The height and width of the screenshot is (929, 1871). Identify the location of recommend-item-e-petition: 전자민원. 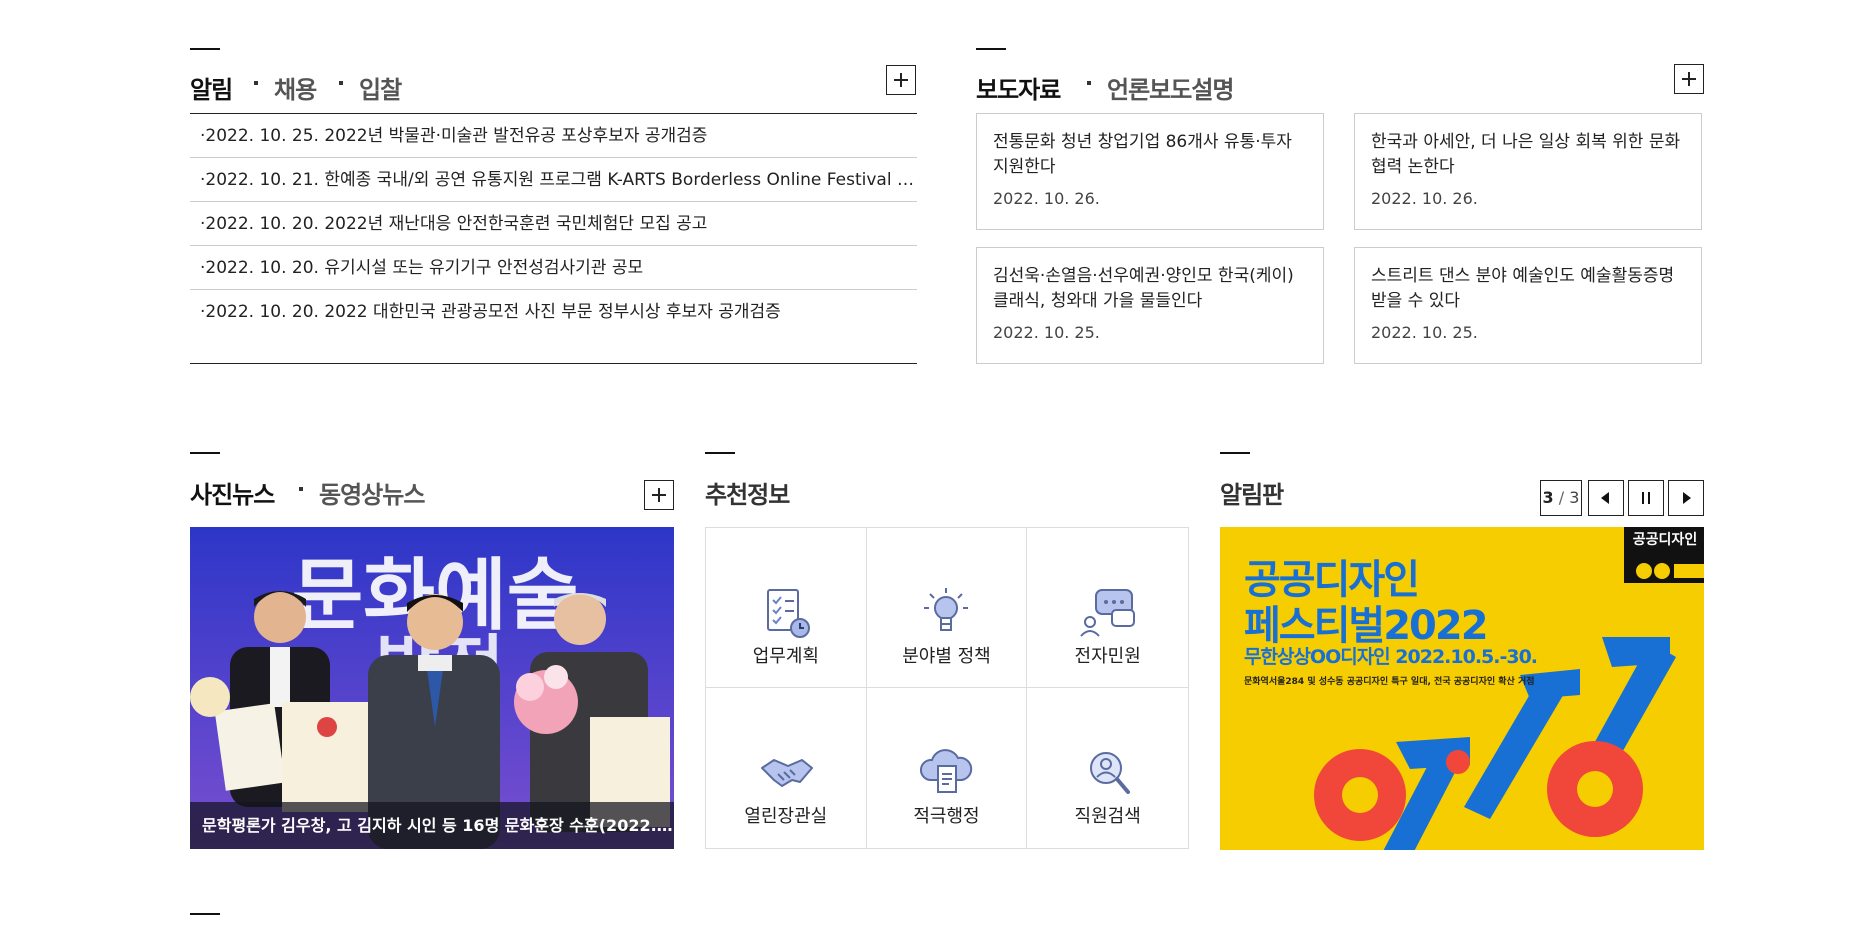
(1107, 608).